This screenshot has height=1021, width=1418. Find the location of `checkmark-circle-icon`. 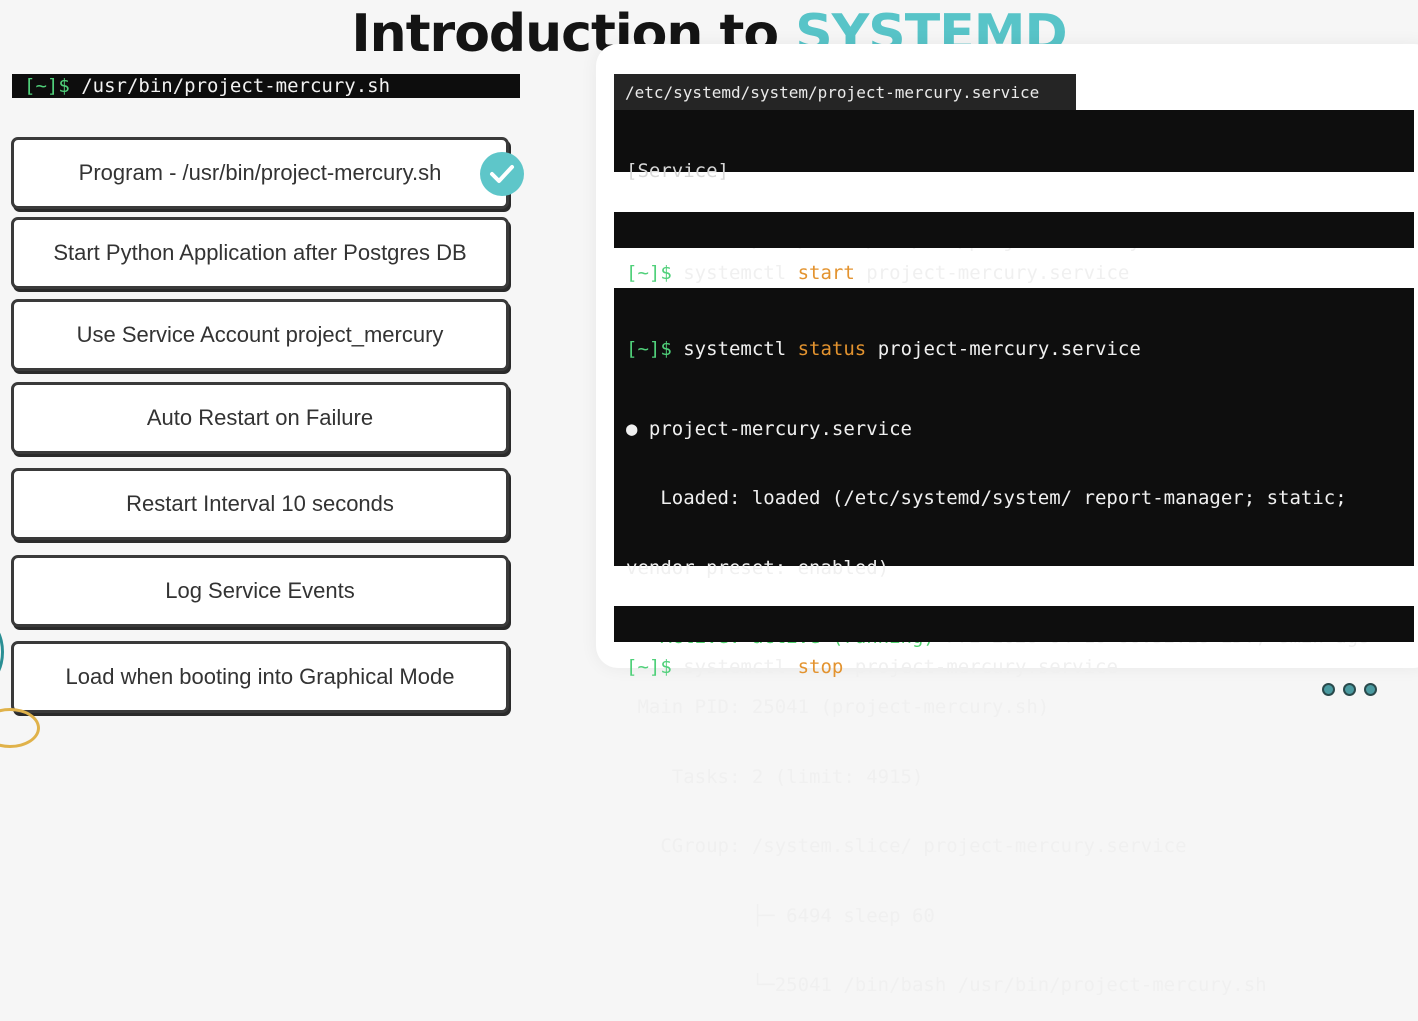

checkmark-circle-icon is located at coordinates (502, 174).